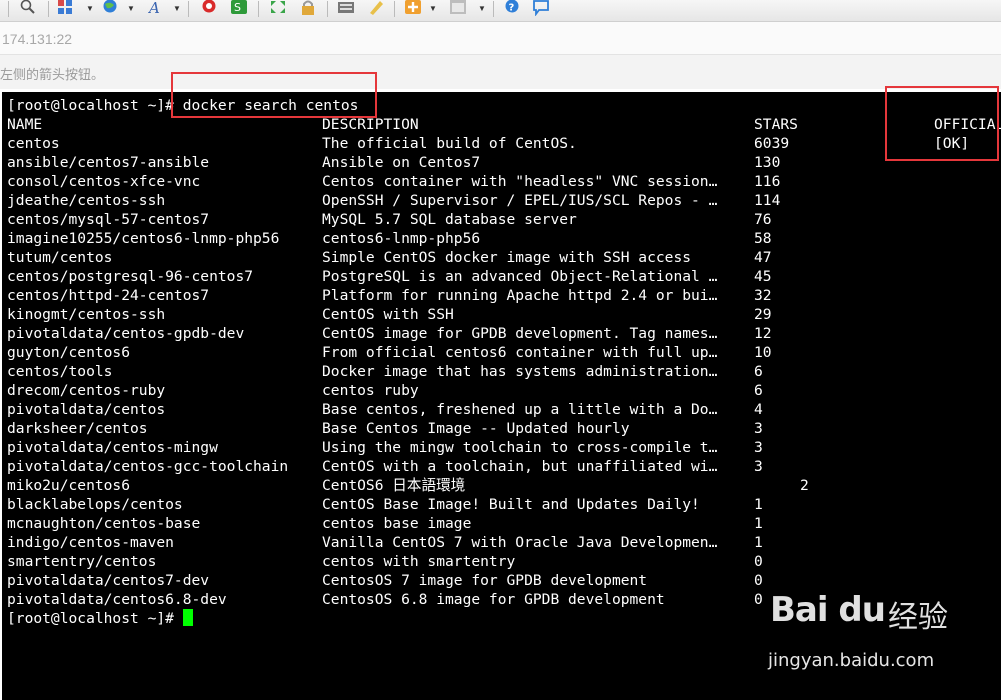 The height and width of the screenshot is (700, 1001). I want to click on row-name: mcnaughton/centos-base, so click(104, 523).